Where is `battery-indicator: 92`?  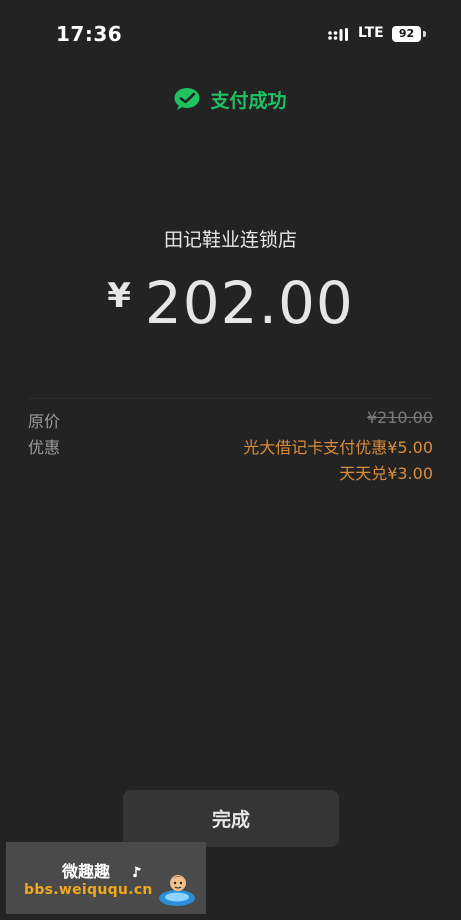
battery-indicator: 92 is located at coordinates (409, 34).